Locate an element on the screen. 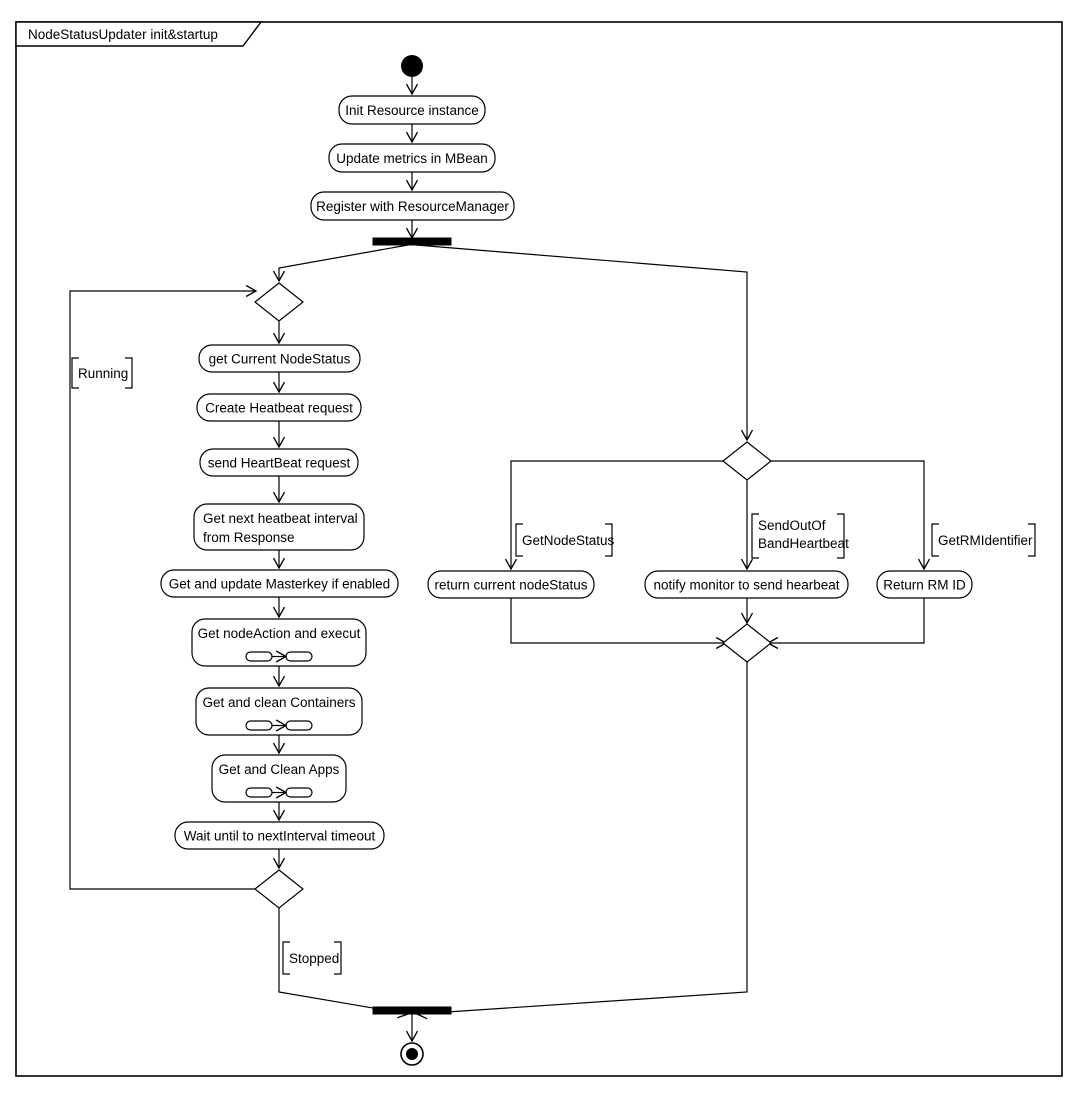  guard-stopped: Stopped is located at coordinates (312, 958).